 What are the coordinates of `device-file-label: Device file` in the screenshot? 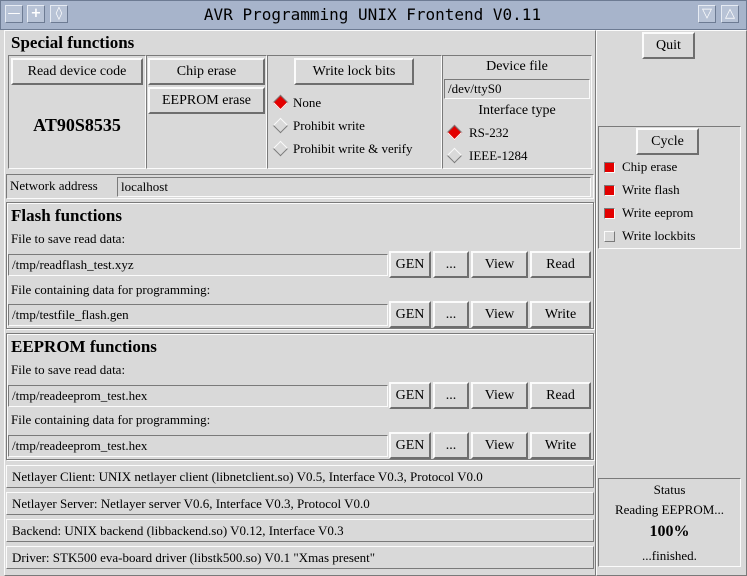 It's located at (517, 66).